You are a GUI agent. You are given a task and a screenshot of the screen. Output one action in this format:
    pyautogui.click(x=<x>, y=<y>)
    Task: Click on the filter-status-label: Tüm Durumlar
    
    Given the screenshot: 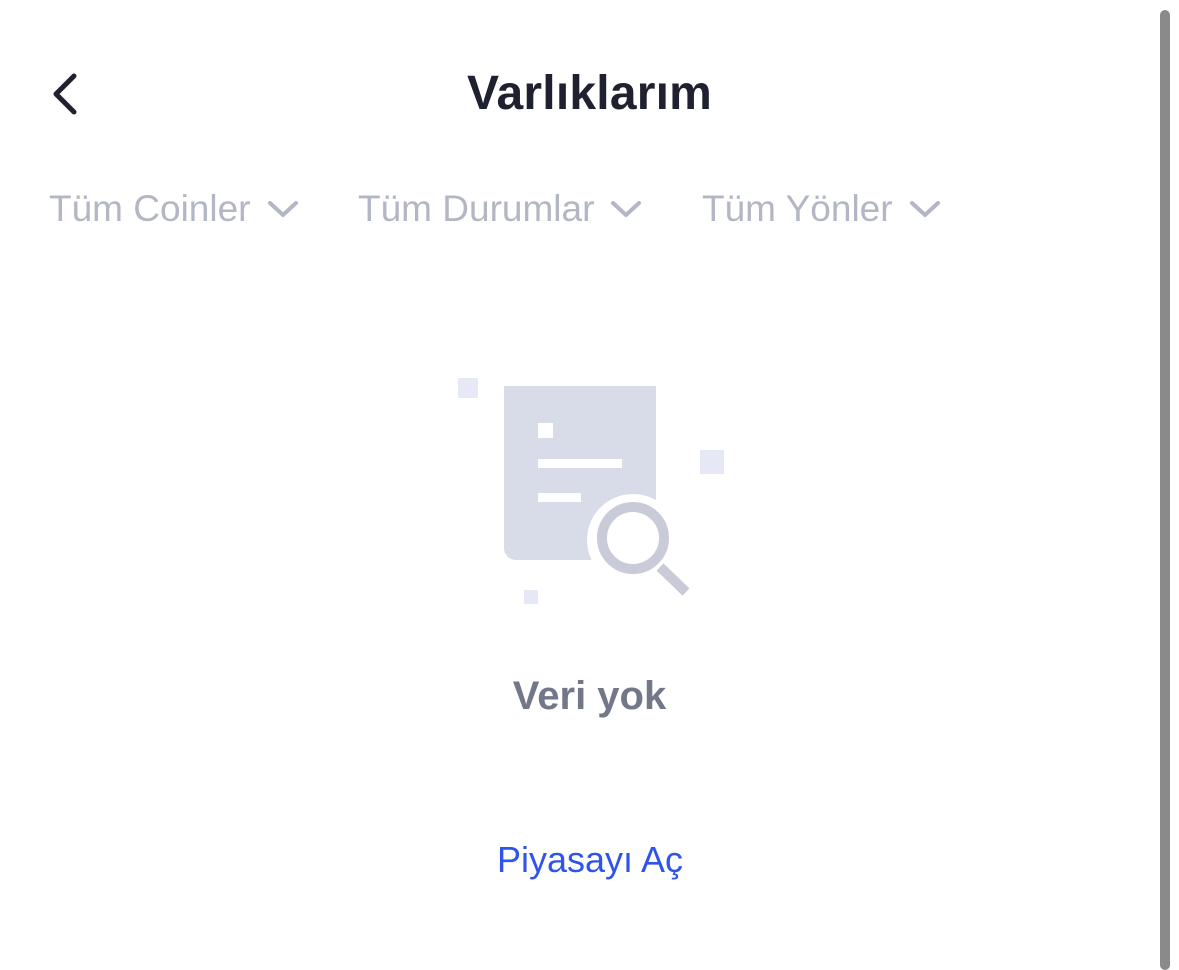 What is the action you would take?
    pyautogui.click(x=476, y=208)
    